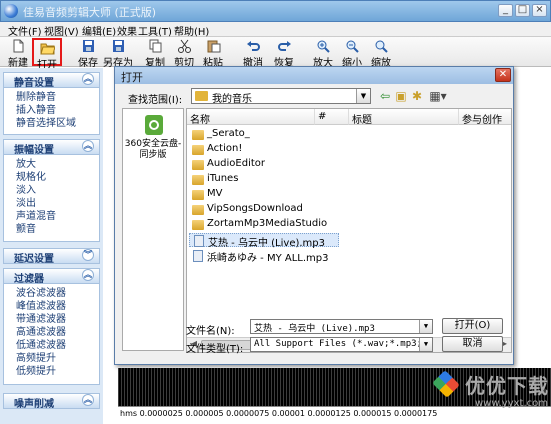  Describe the element at coordinates (539, 10) in the screenshot. I see `close-button: ×` at that location.